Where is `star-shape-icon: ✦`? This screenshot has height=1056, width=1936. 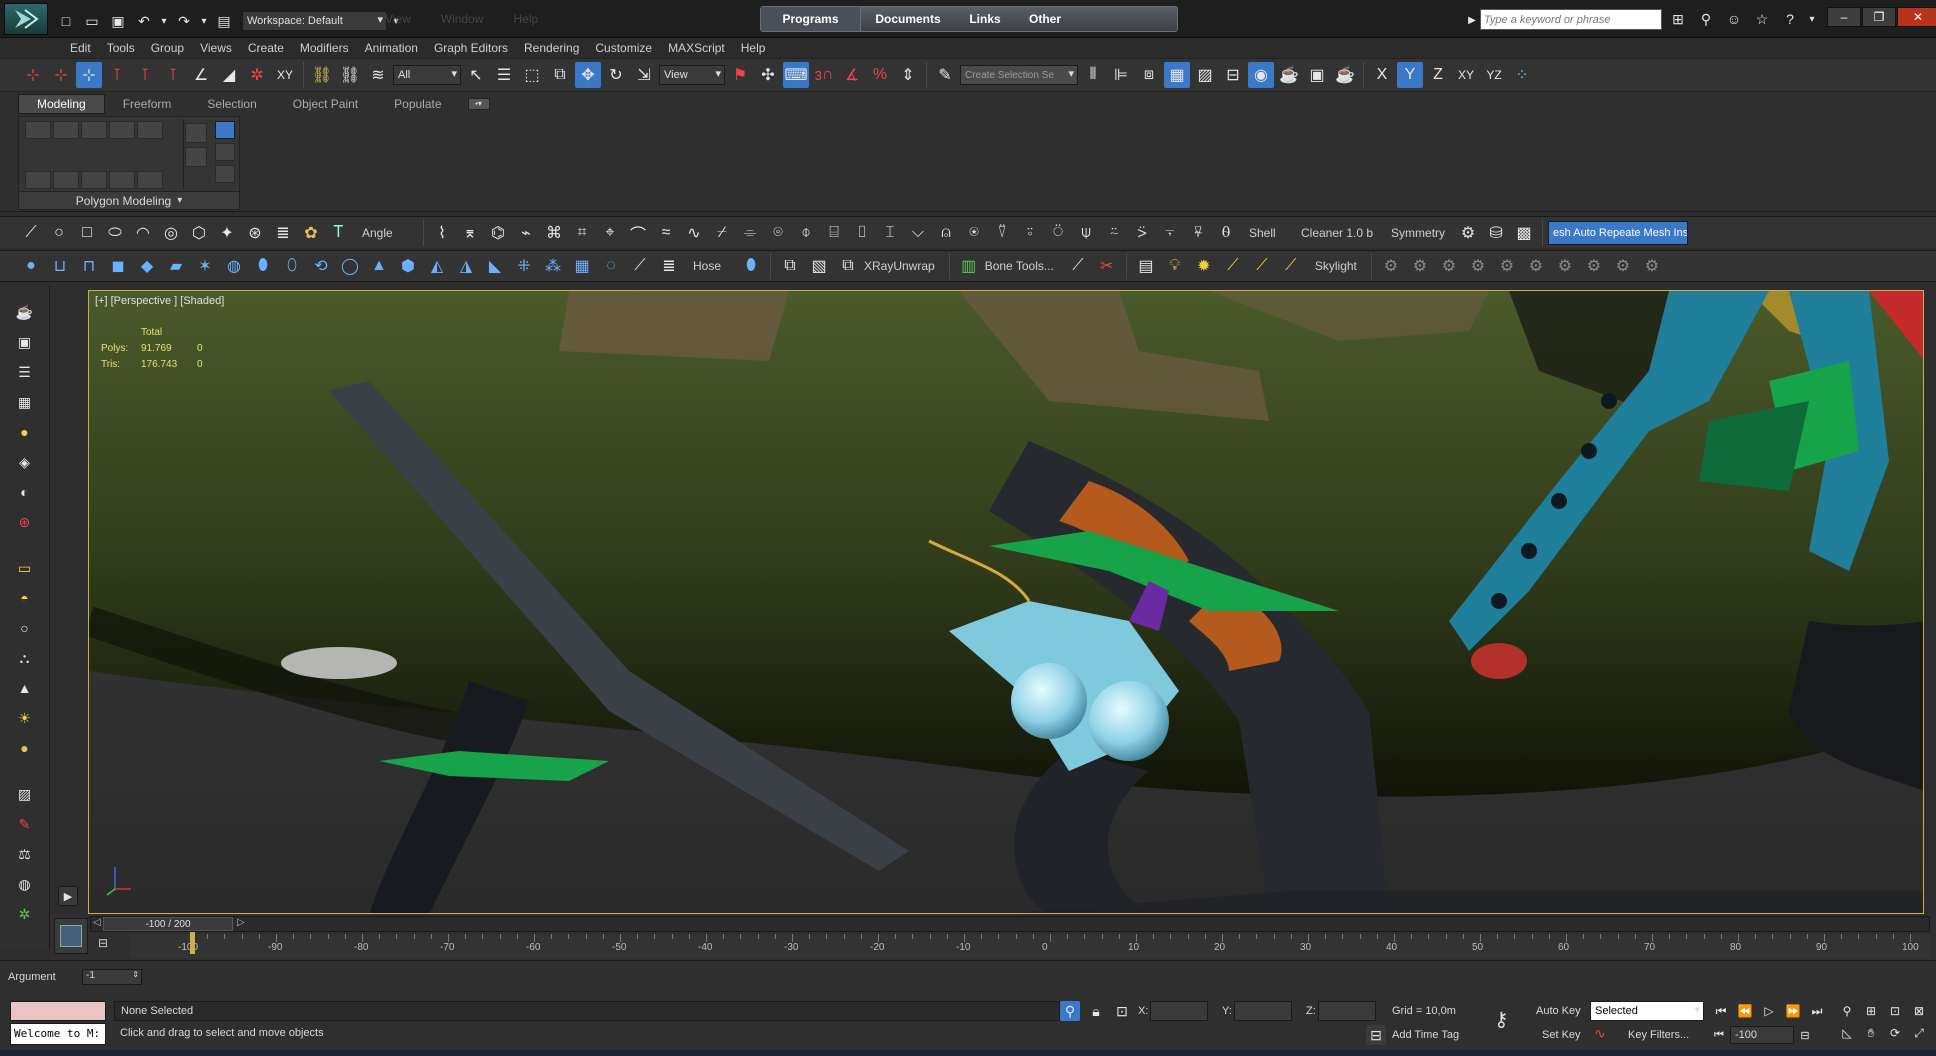 star-shape-icon: ✦ is located at coordinates (227, 233).